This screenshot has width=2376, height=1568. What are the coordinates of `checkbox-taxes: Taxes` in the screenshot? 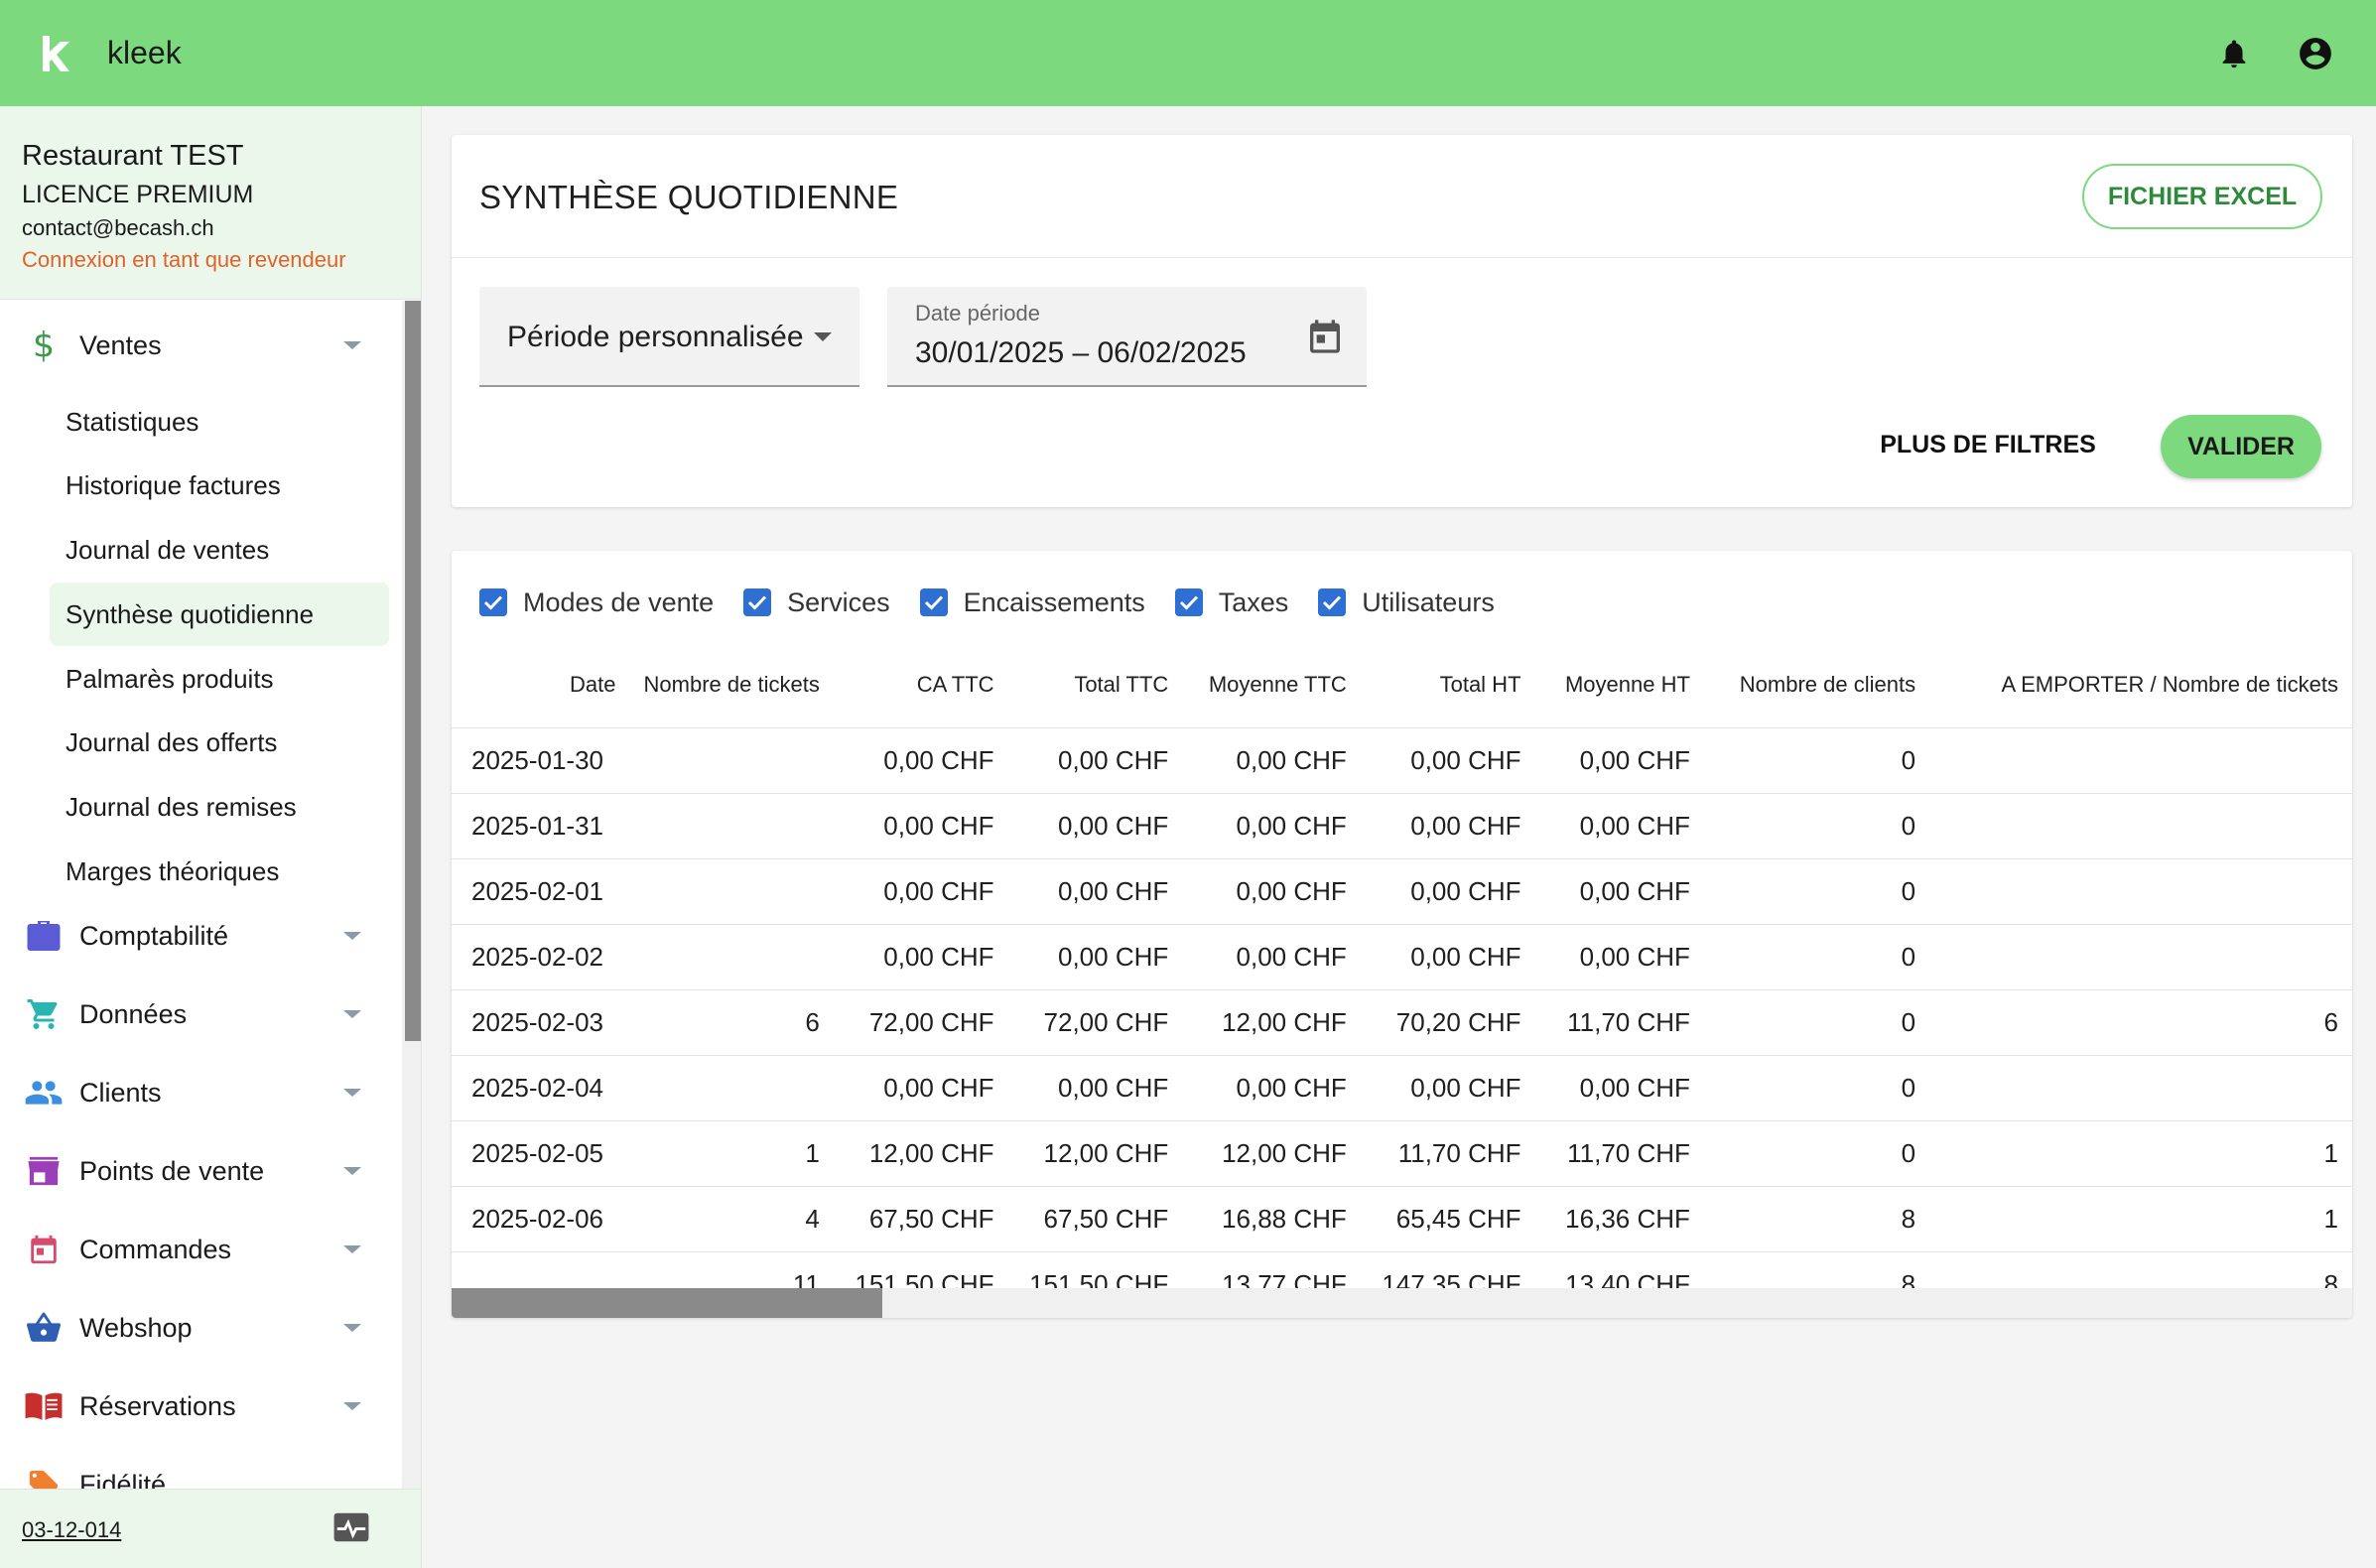 It's located at (1231, 602).